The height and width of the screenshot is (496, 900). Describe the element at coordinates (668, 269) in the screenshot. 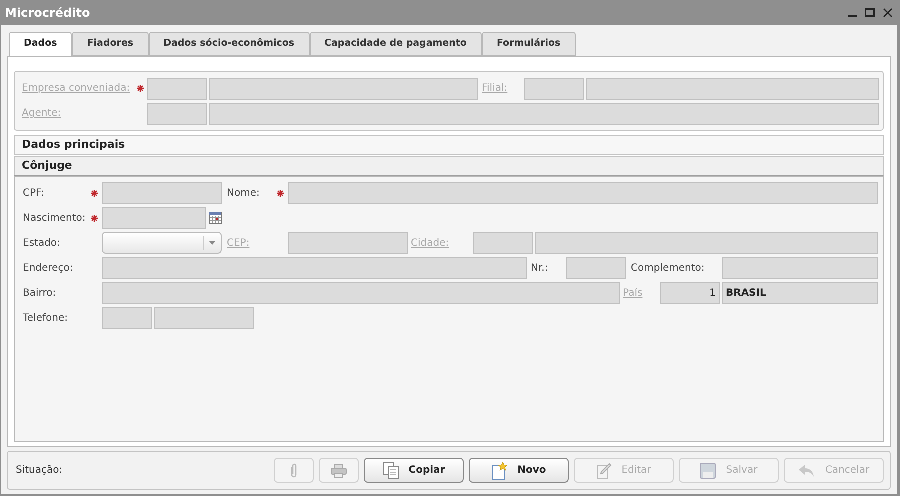

I see `field-label: Complemento:` at that location.